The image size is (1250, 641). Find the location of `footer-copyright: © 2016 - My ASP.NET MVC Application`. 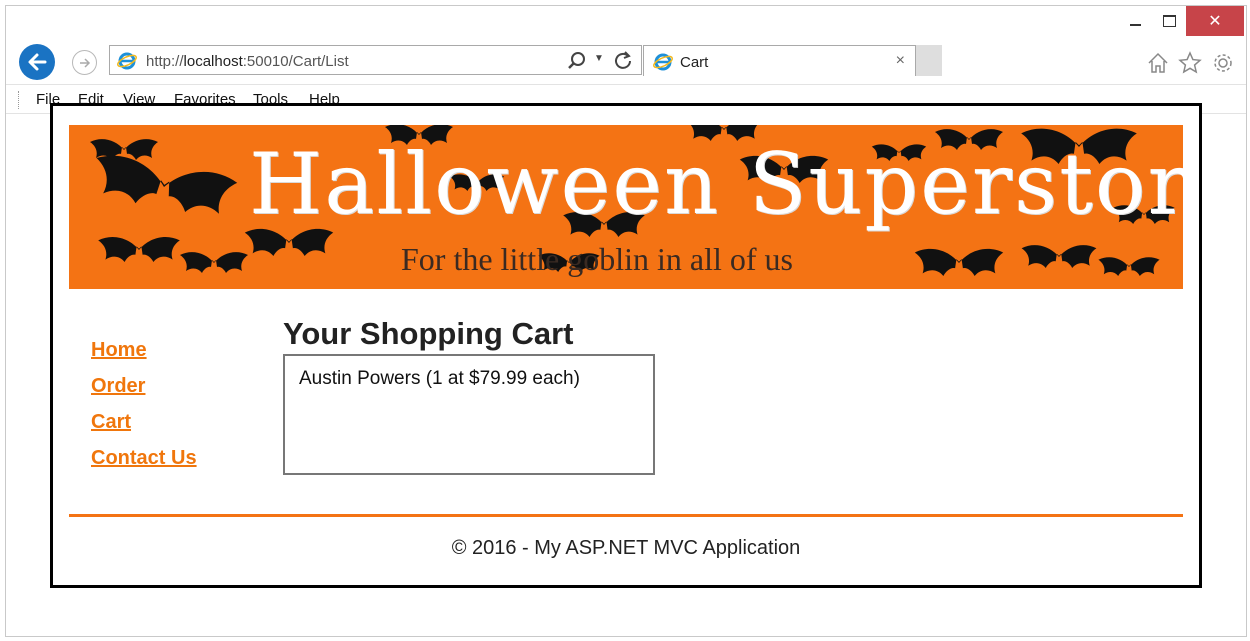

footer-copyright: © 2016 - My ASP.NET MVC Application is located at coordinates (626, 548).